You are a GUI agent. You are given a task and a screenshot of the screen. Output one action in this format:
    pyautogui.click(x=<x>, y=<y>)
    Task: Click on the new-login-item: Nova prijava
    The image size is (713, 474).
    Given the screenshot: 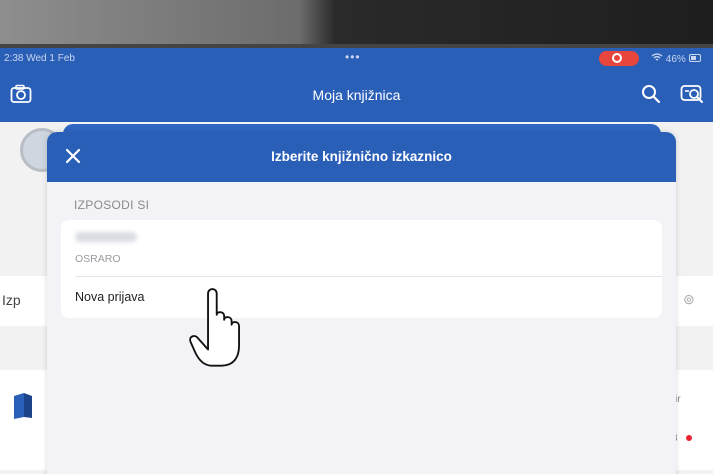 What is the action you would take?
    pyautogui.click(x=109, y=297)
    